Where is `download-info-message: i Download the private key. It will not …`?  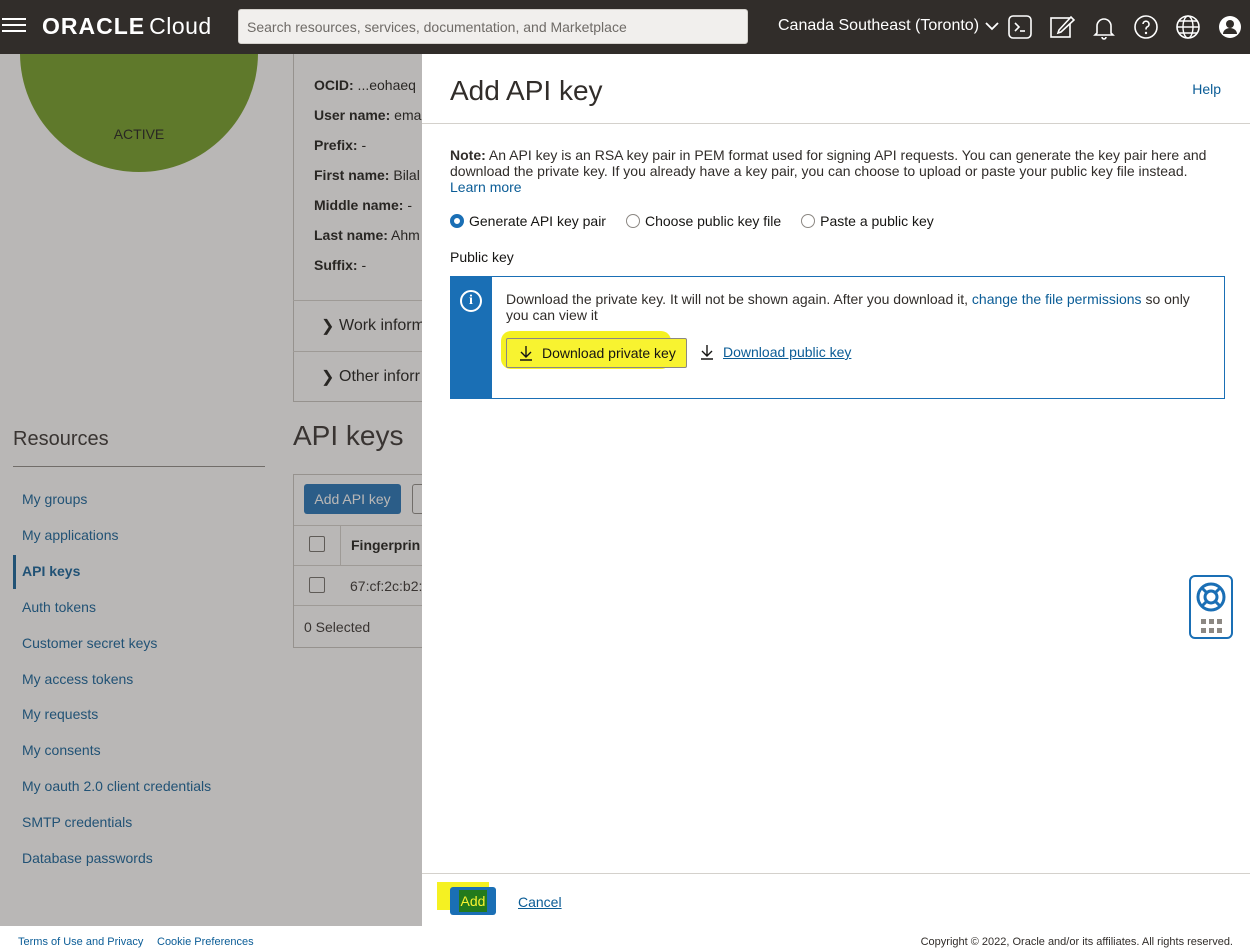
download-info-message: i Download the private key. It will not … is located at coordinates (837, 337).